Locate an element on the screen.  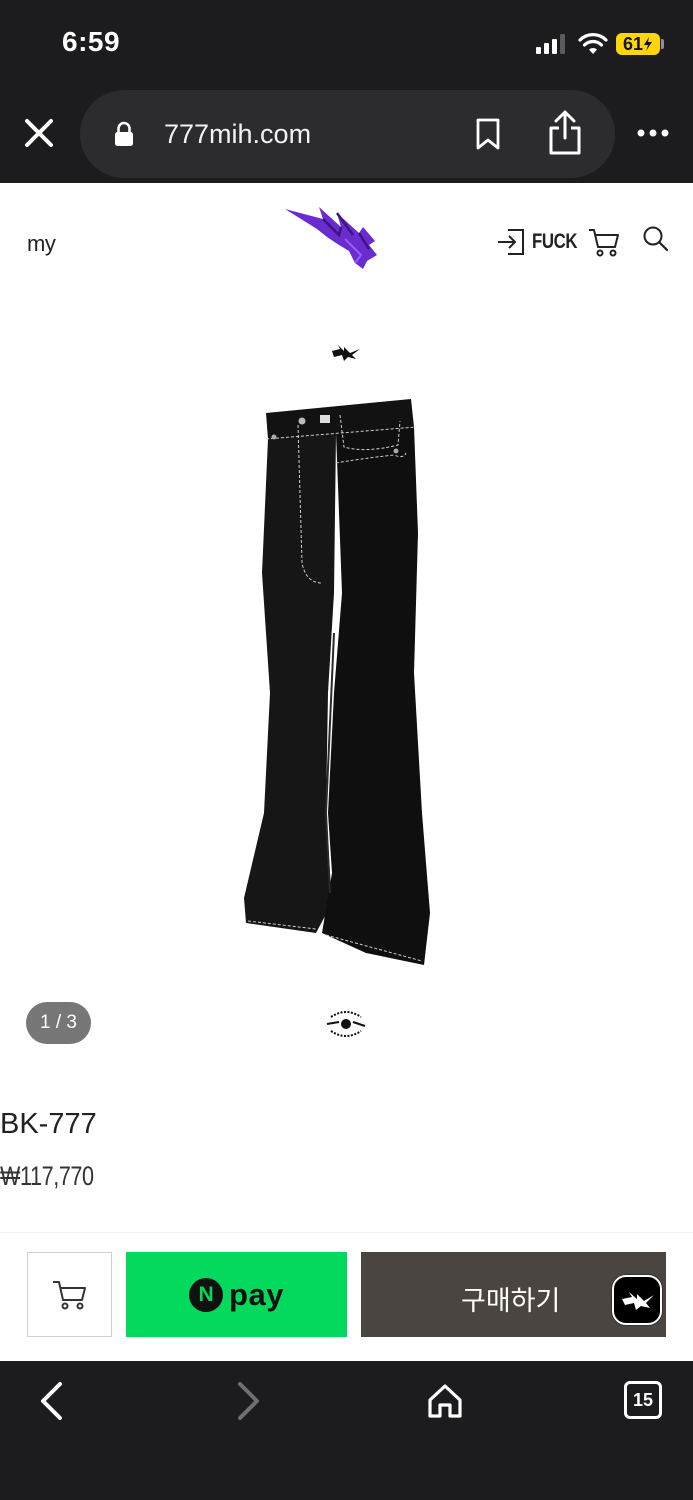
add-to-cart-button is located at coordinates (69, 1294).